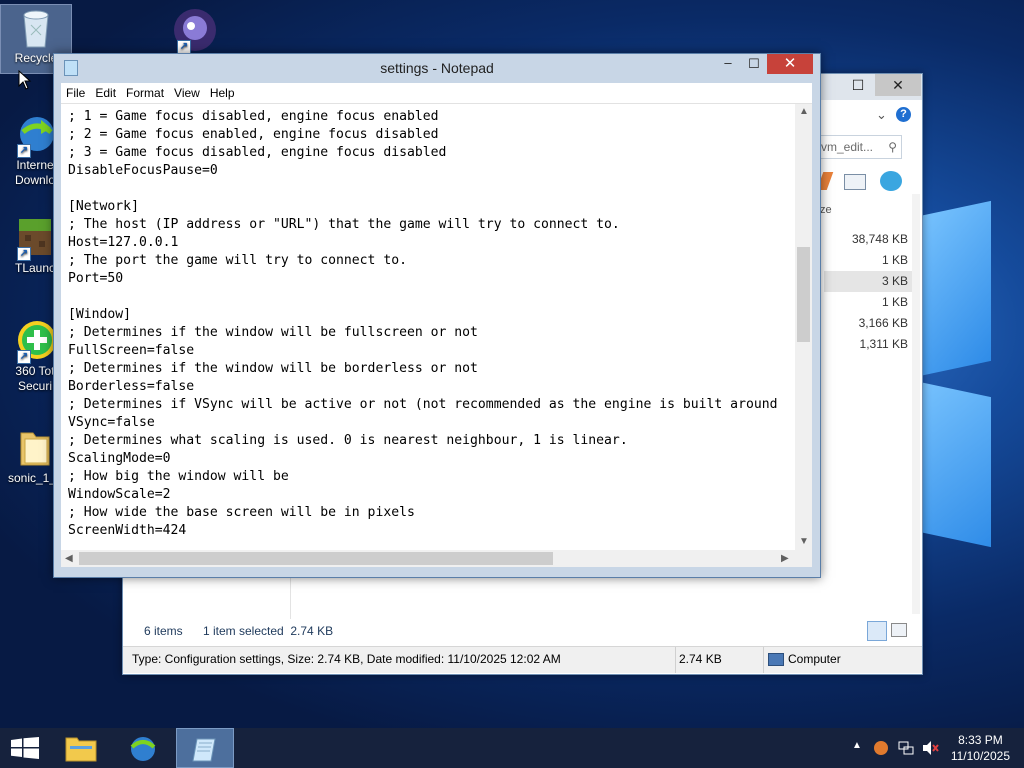 The width and height of the screenshot is (1024, 768). What do you see at coordinates (980, 740) in the screenshot?
I see `clock-time: 8:33 PM` at bounding box center [980, 740].